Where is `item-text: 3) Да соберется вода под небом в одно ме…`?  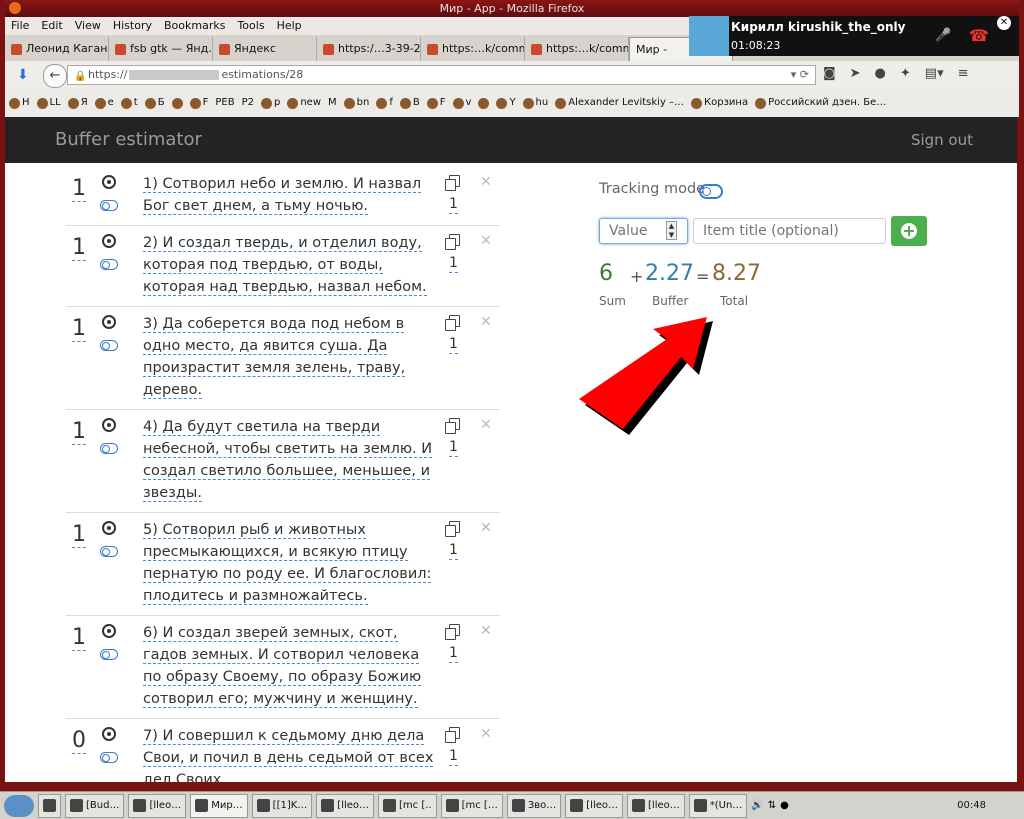 item-text: 3) Да соберется вода под небом в одно ме… is located at coordinates (292, 357).